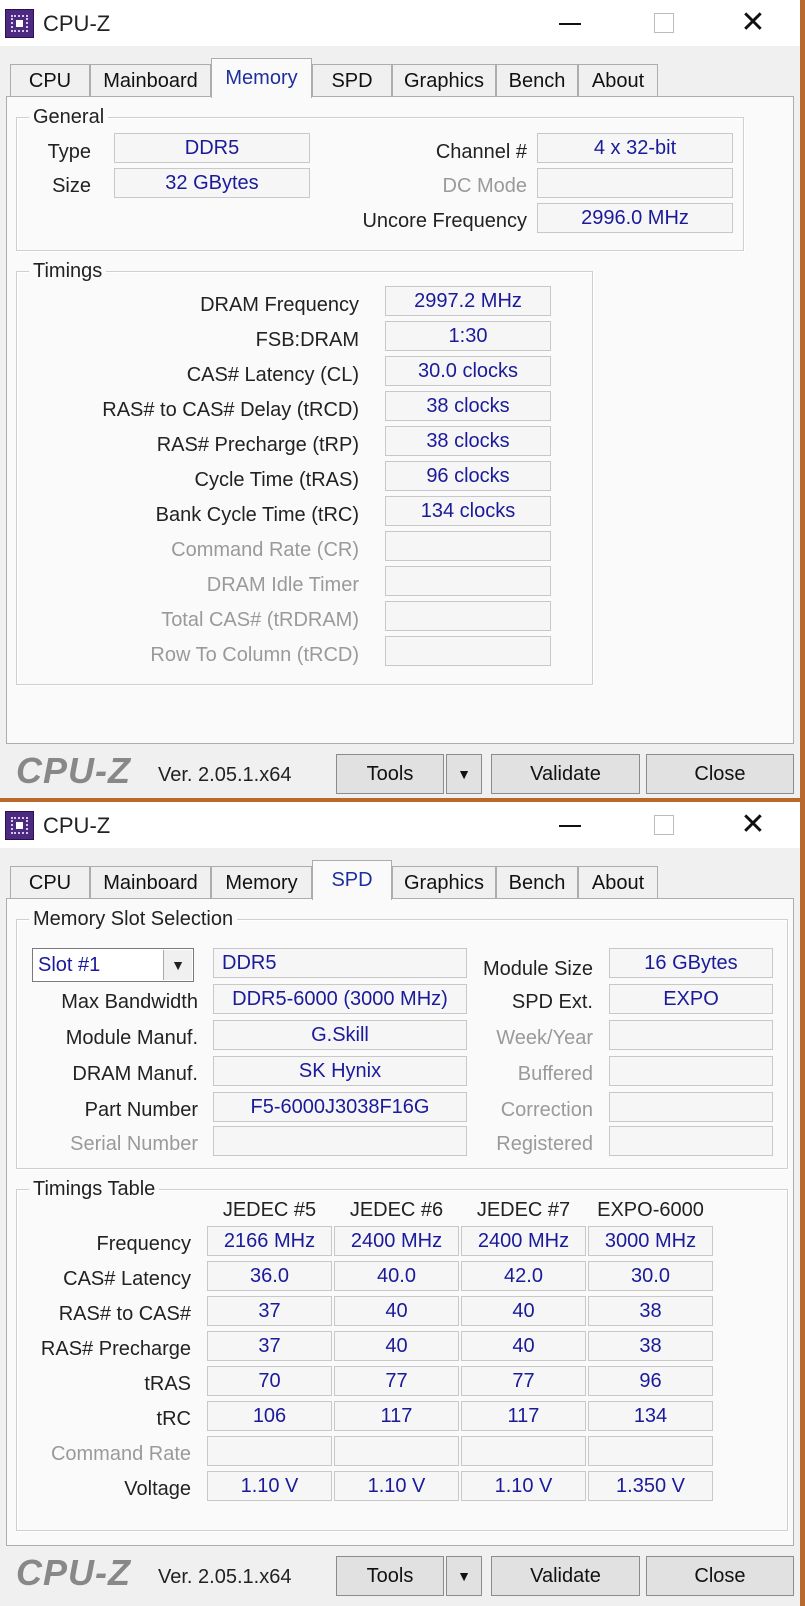 Image resolution: width=805 pixels, height=1606 pixels. Describe the element at coordinates (523, 1276) in the screenshot. I see `table-cell: 42.0` at that location.